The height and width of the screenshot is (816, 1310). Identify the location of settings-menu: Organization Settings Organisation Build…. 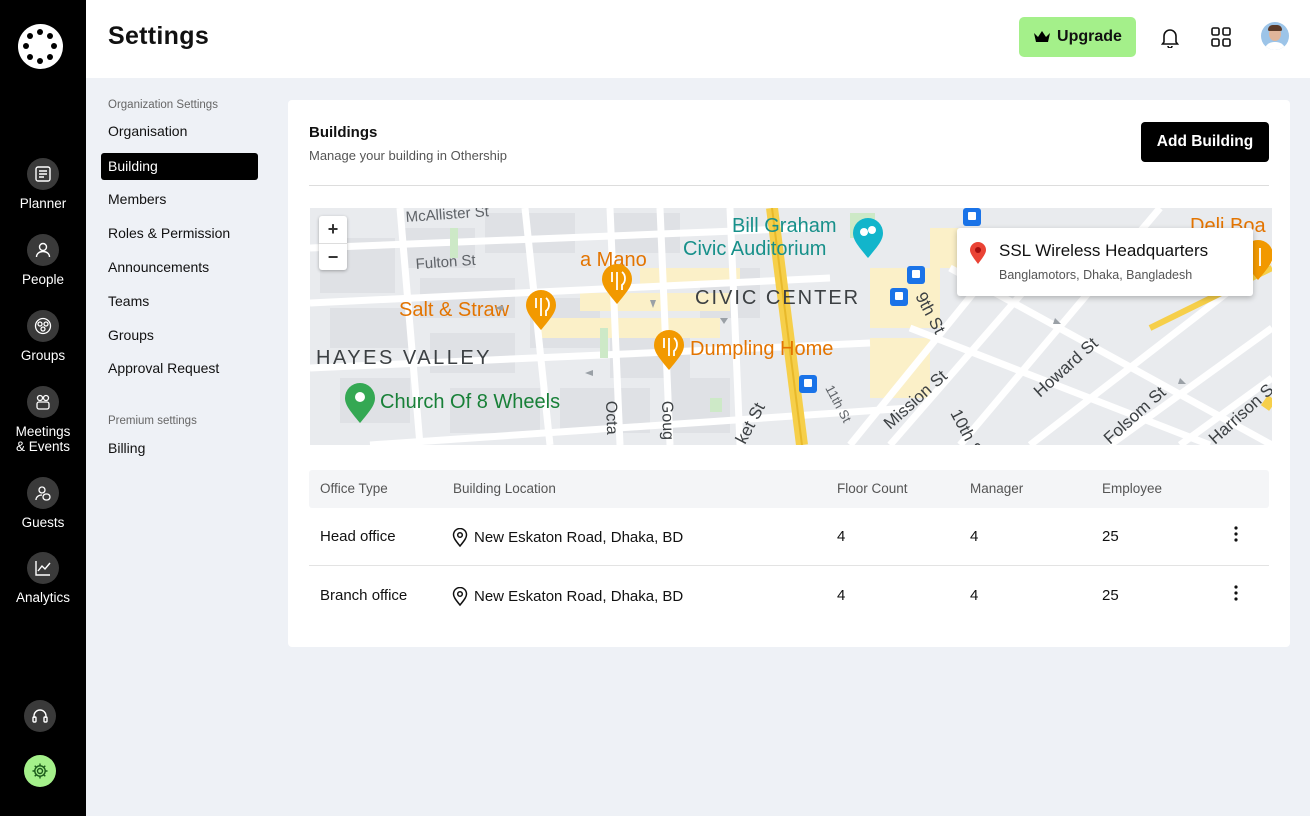
(182, 447).